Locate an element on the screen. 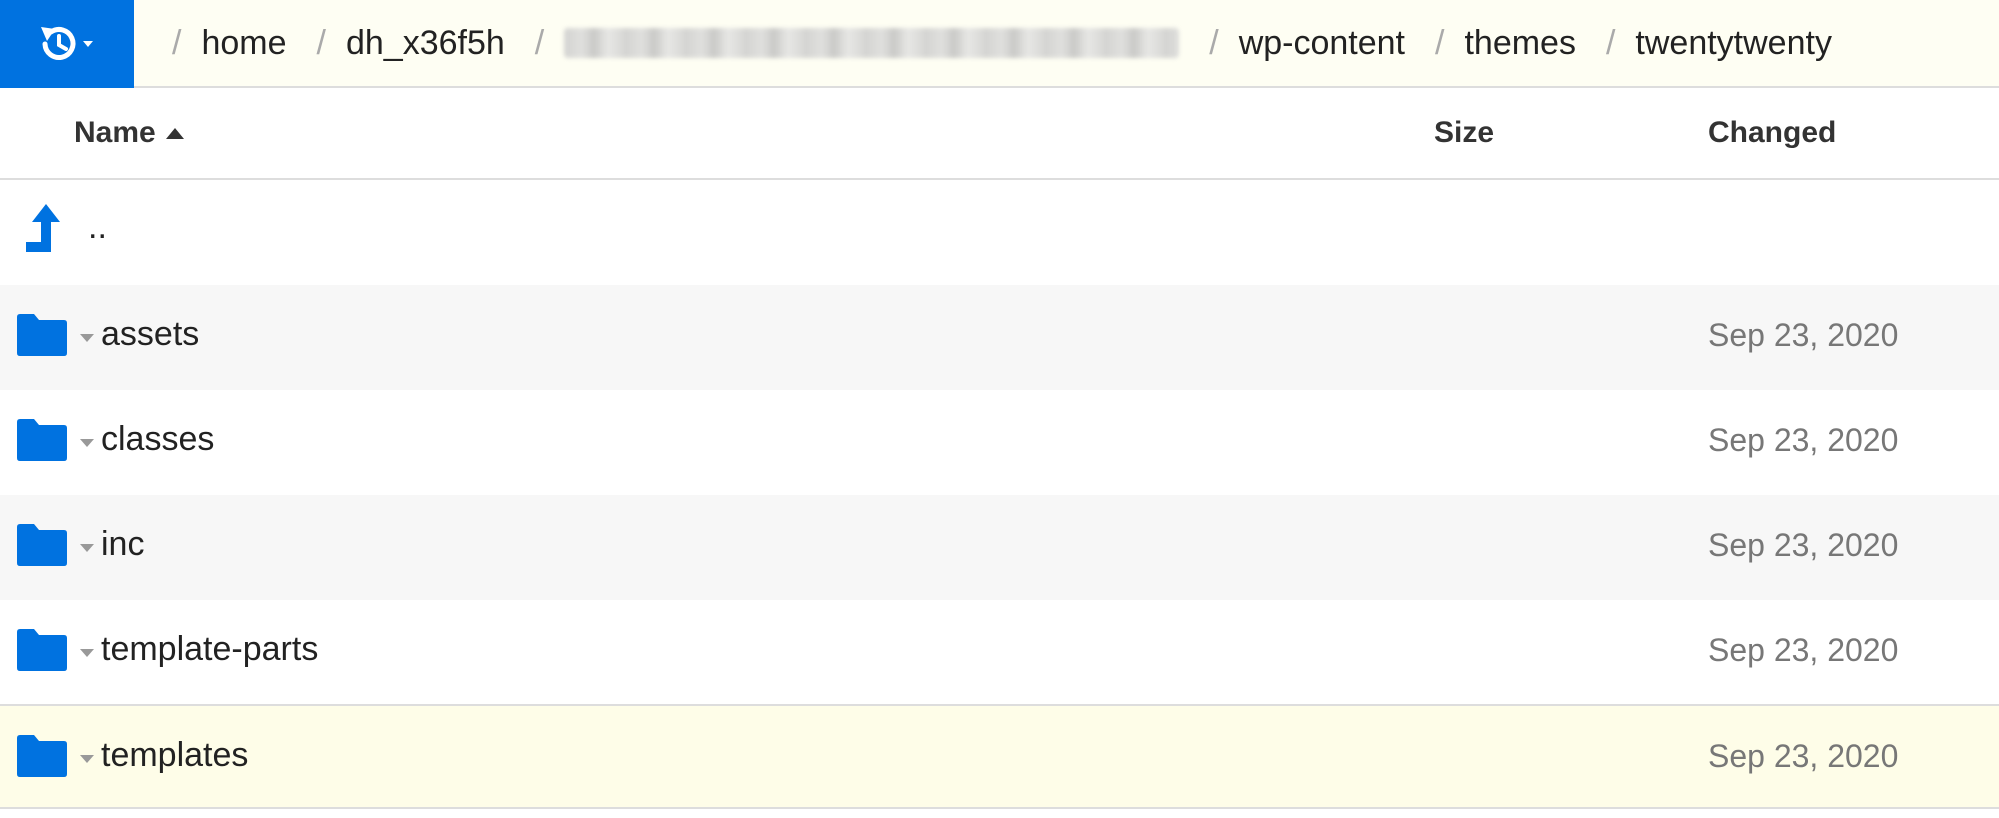 This screenshot has height=818, width=1999. file-list-header: Name Size Changed is located at coordinates (999, 134).